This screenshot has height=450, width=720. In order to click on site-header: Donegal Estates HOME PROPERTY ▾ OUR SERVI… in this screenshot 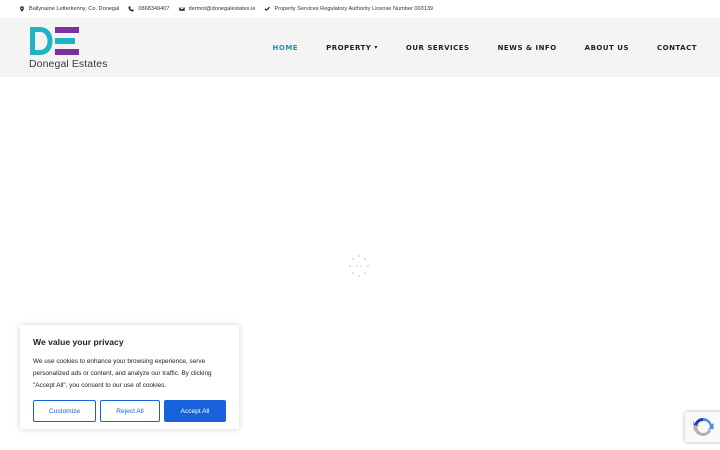, I will do `click(360, 47)`.